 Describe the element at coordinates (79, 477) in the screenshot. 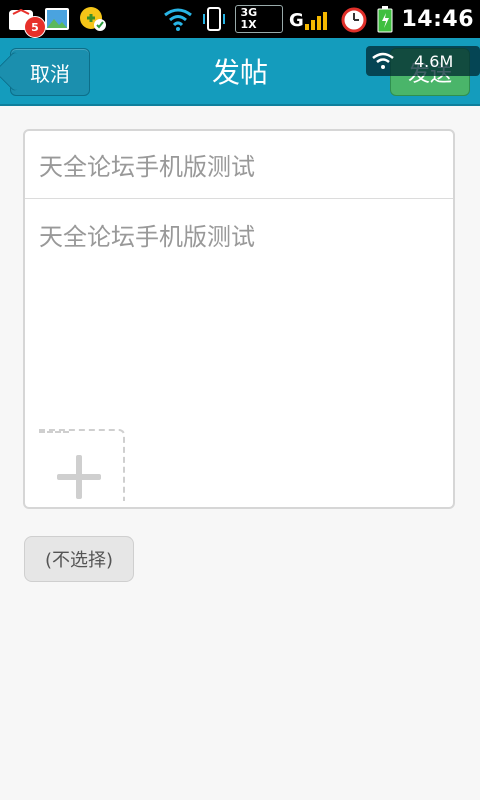

I see `add-image-icon` at that location.